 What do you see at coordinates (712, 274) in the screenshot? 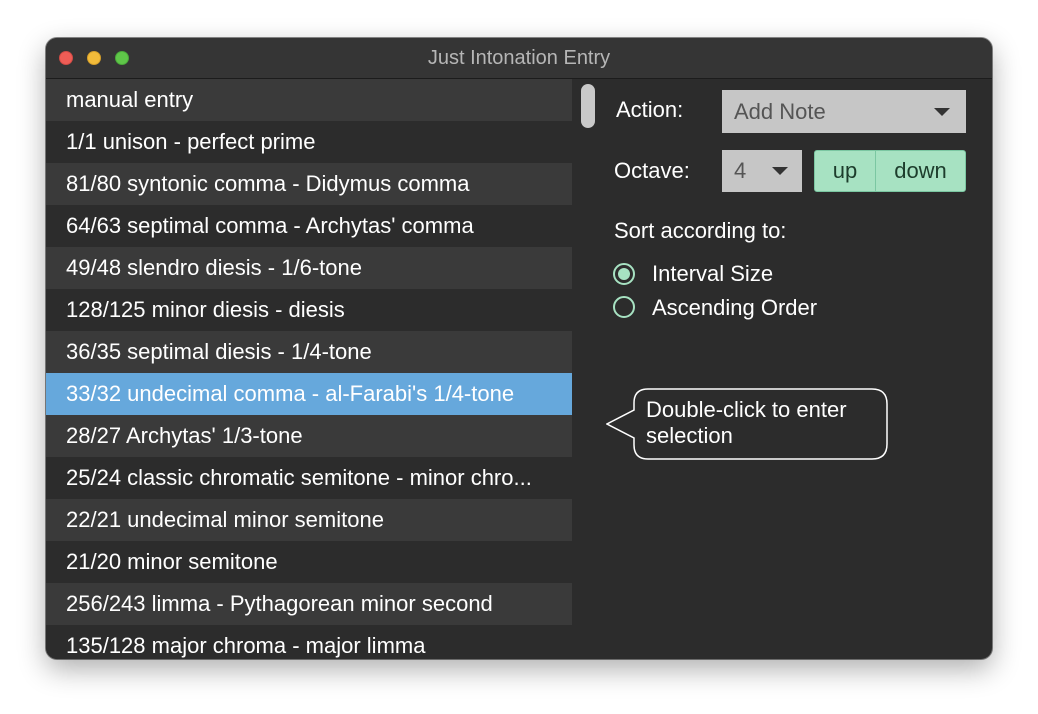
I see `radio-interval-size-label: Interval Size` at bounding box center [712, 274].